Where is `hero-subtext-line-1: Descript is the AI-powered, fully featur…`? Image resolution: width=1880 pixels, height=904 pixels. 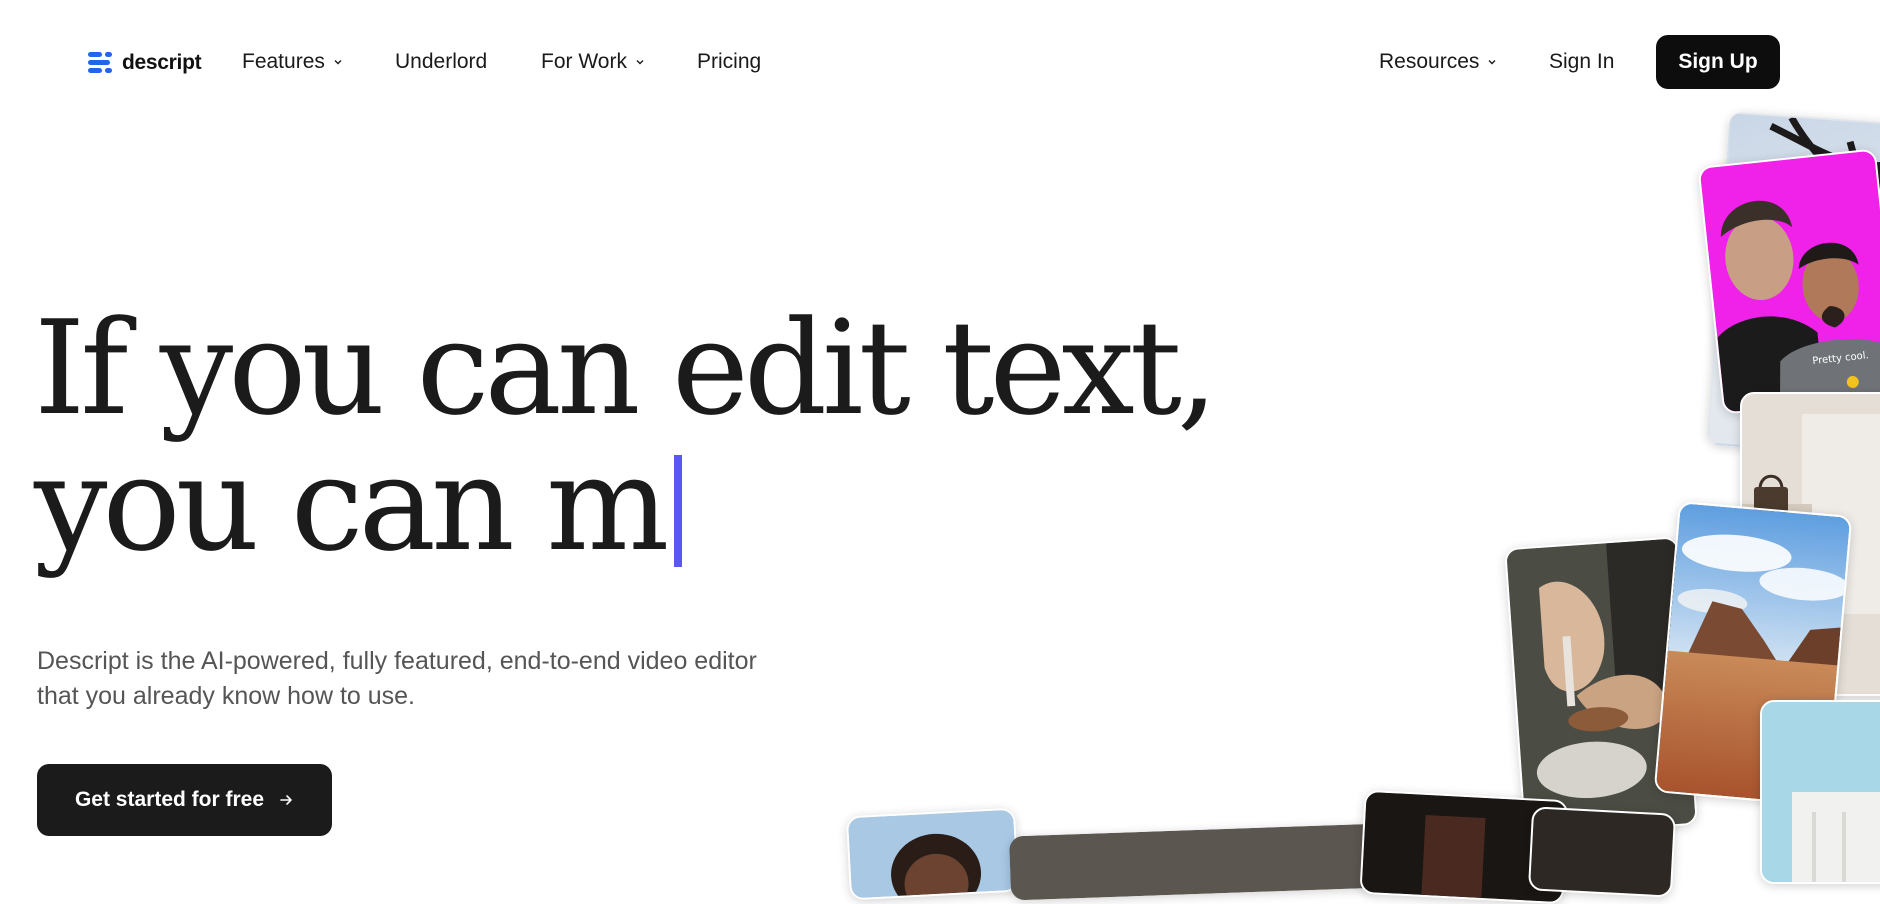
hero-subtext-line-1: Descript is the AI-powered, fully featur… is located at coordinates (397, 661).